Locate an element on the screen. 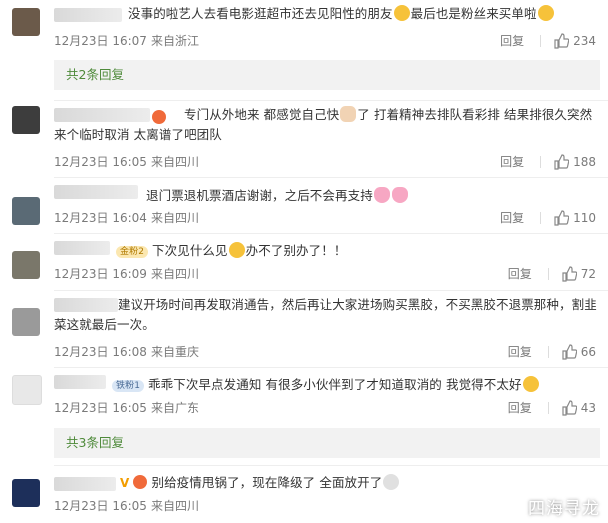 Image resolution: width=608 pixels, height=523 pixels. like-button: 72 is located at coordinates (578, 273).